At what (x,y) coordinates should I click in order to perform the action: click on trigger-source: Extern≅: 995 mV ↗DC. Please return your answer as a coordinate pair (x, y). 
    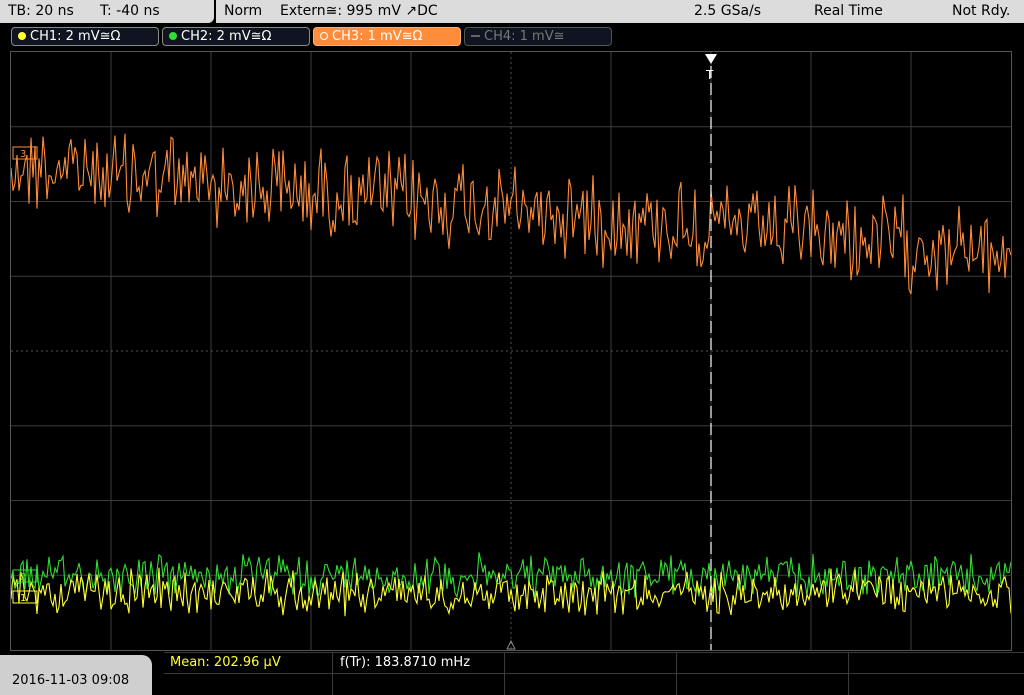
    Looking at the image, I should click on (359, 11).